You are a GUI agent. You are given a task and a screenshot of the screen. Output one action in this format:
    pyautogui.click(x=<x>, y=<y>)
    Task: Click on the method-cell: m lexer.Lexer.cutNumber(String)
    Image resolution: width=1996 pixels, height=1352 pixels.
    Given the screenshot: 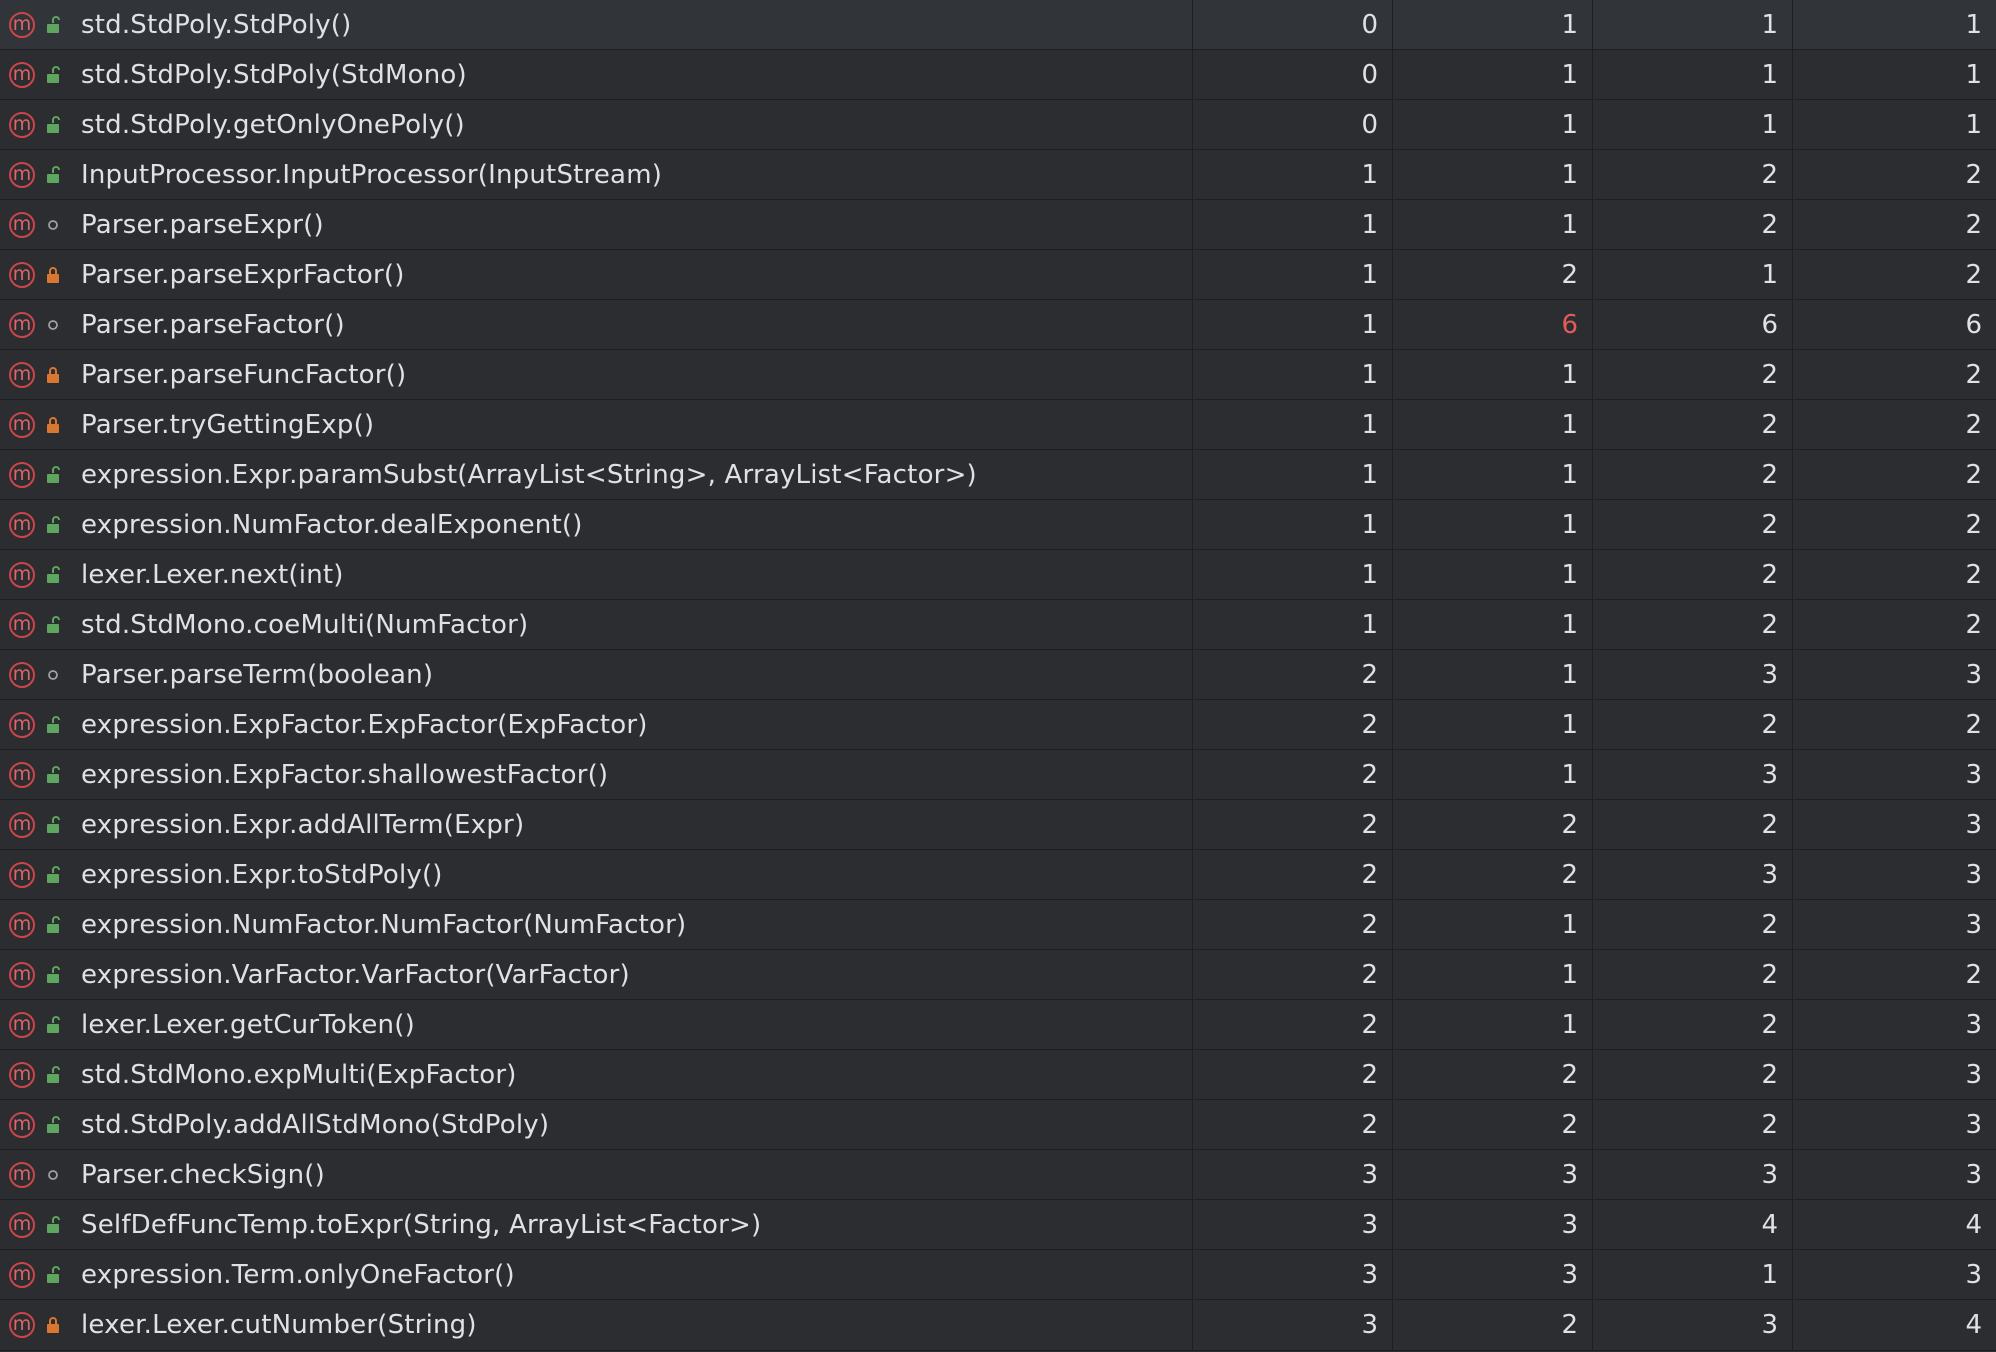 What is the action you would take?
    pyautogui.click(x=596, y=1325)
    